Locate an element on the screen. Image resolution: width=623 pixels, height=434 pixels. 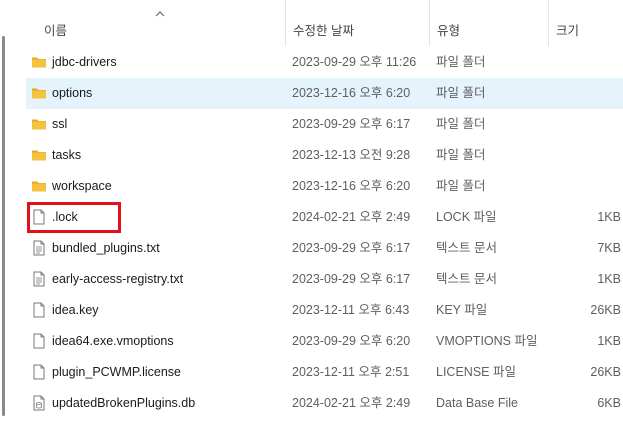
column-header-bar: 이름 수정한 날짜 유형 크기 is located at coordinates (311, 23).